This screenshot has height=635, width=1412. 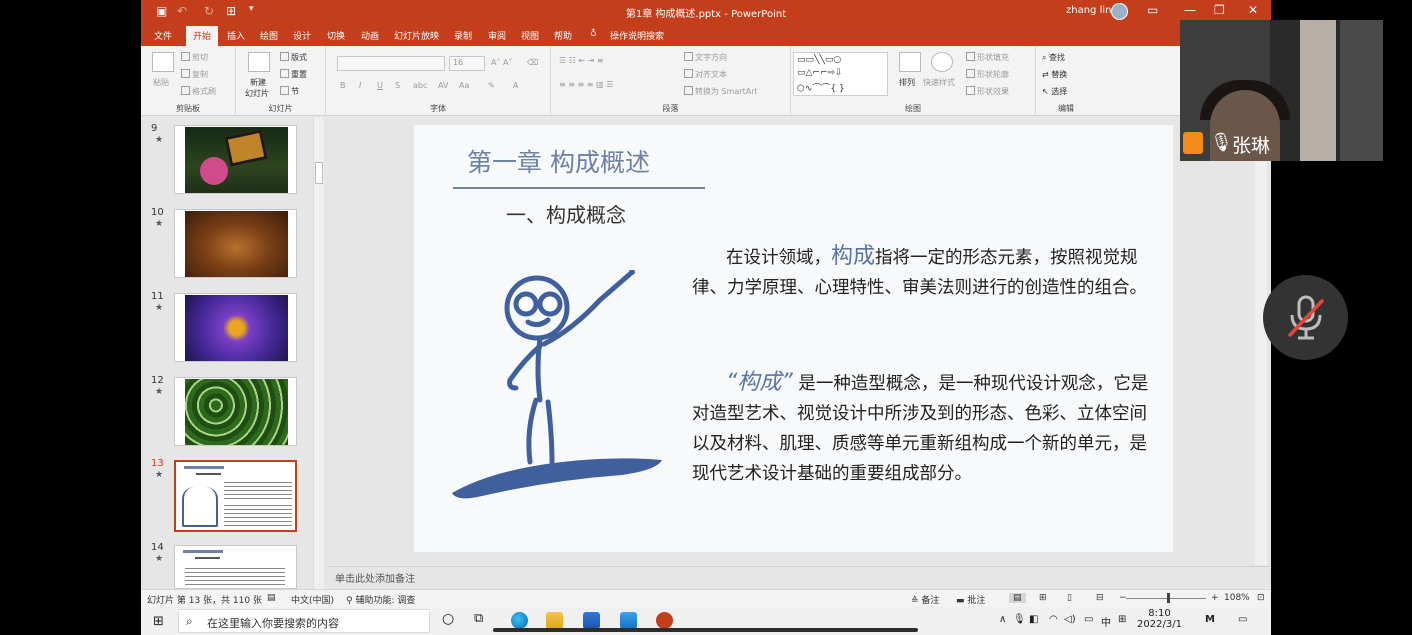 What do you see at coordinates (1219, 10) in the screenshot?
I see `restore-button: ❐` at bounding box center [1219, 10].